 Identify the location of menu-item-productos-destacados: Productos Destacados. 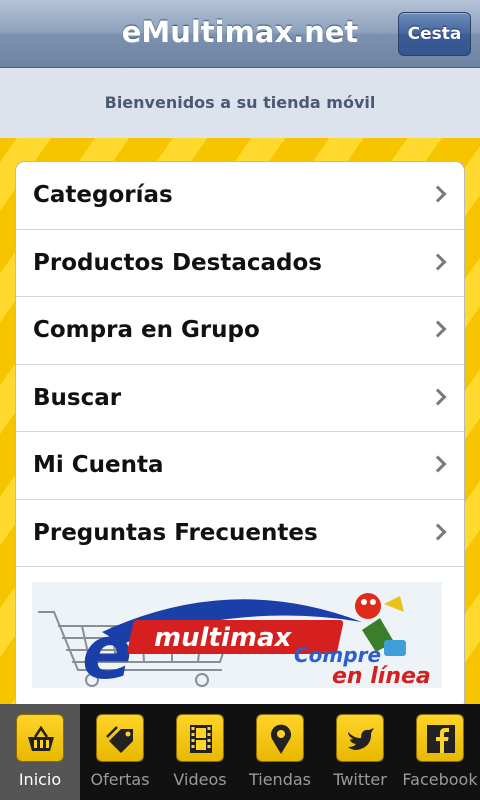
(240, 263).